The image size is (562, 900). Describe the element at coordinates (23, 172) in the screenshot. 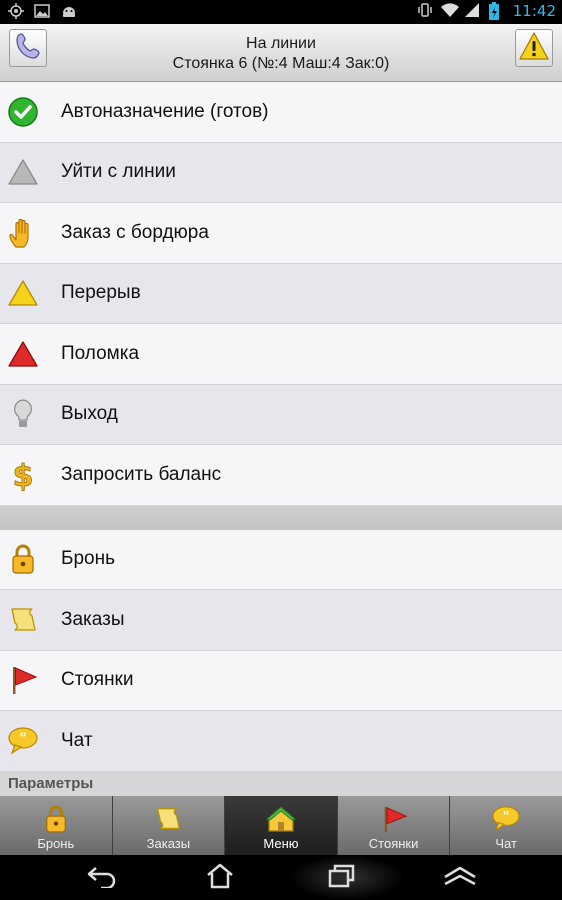

I see `gray-triangle-icon` at that location.